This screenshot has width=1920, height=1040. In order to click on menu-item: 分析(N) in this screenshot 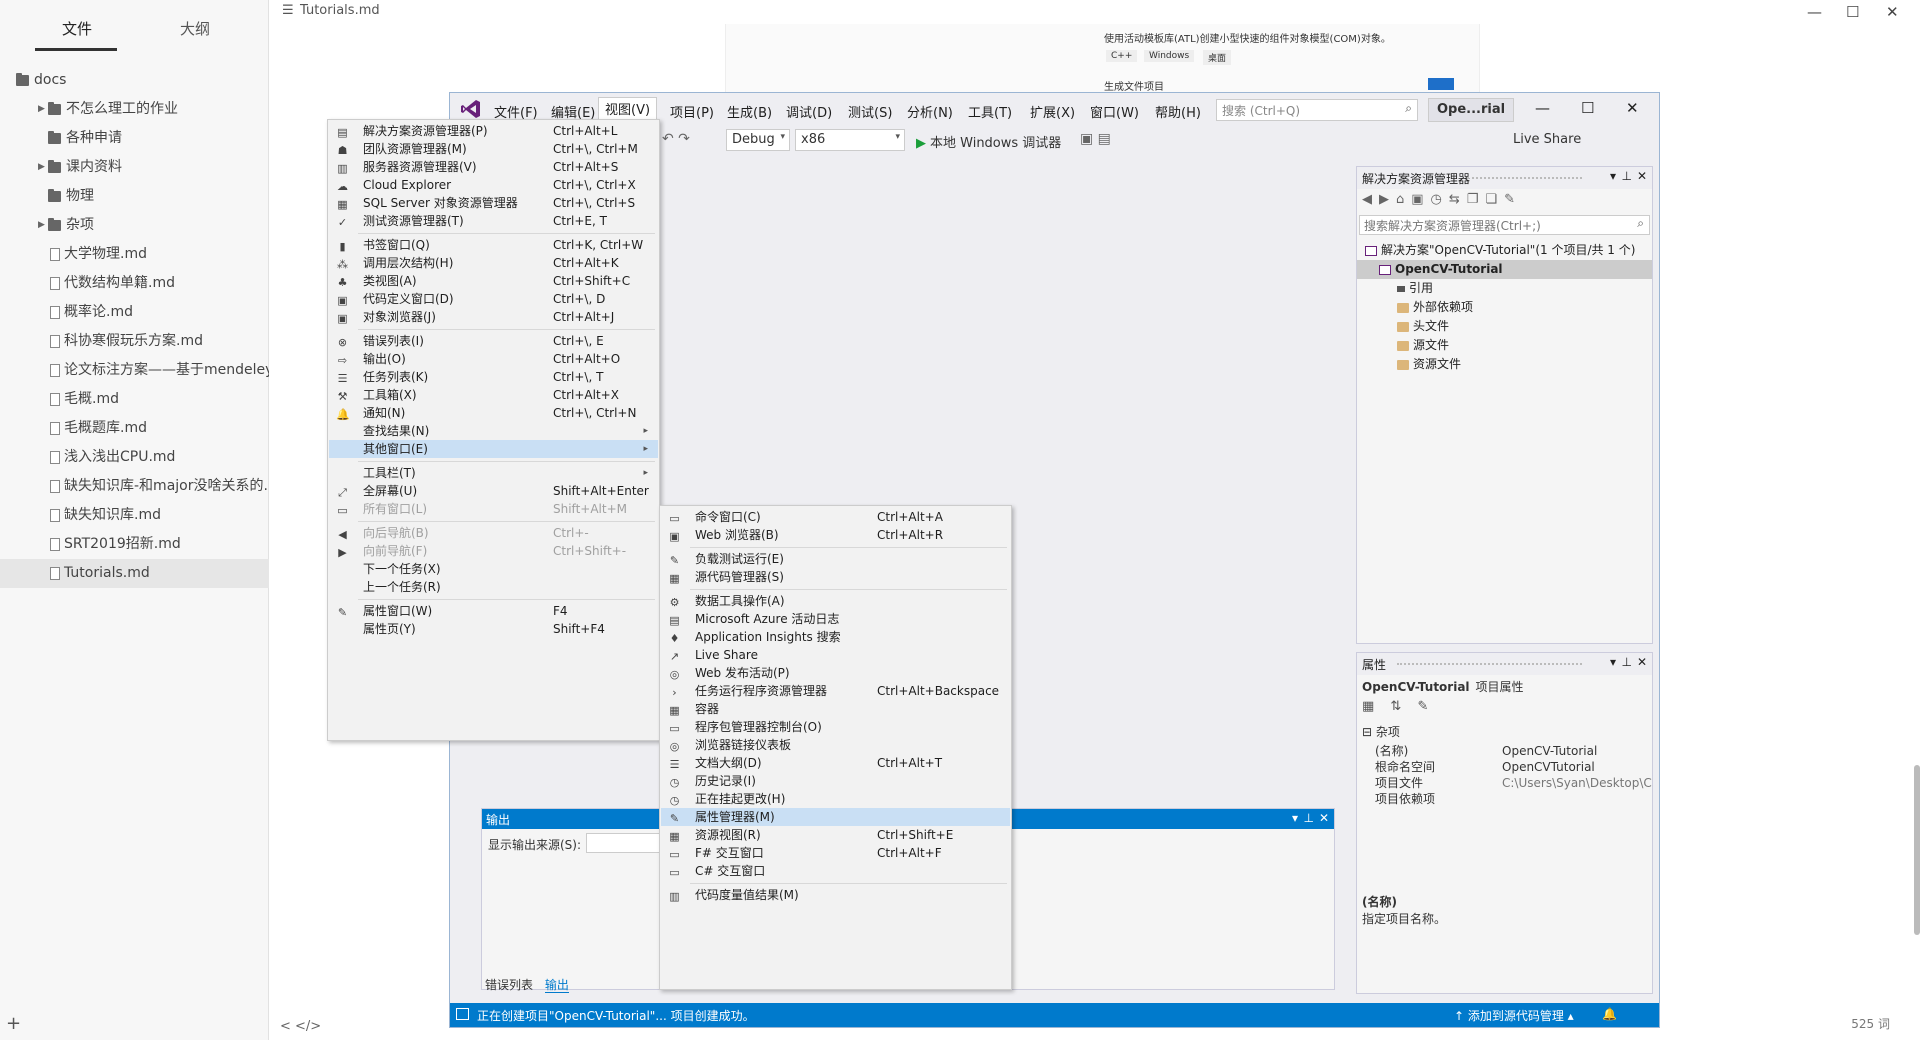, I will do `click(930, 111)`.